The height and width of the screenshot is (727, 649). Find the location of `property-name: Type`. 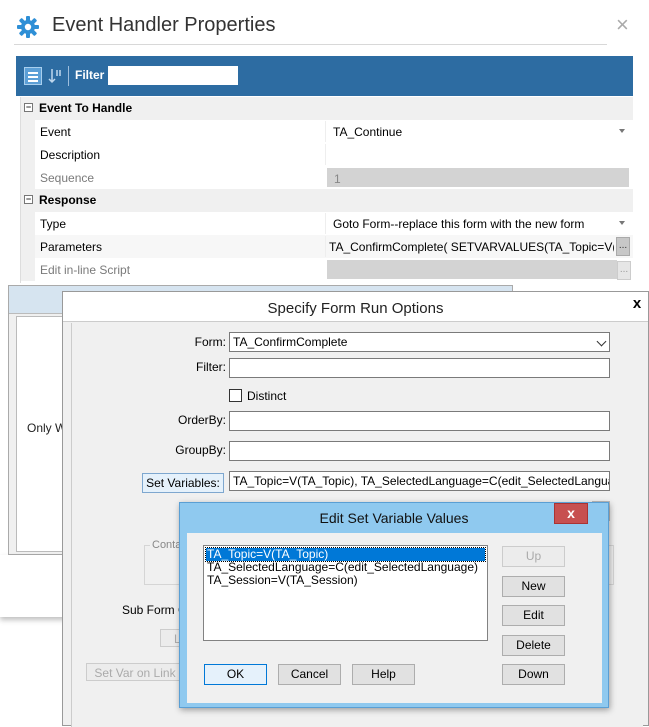

property-name: Type is located at coordinates (53, 224).